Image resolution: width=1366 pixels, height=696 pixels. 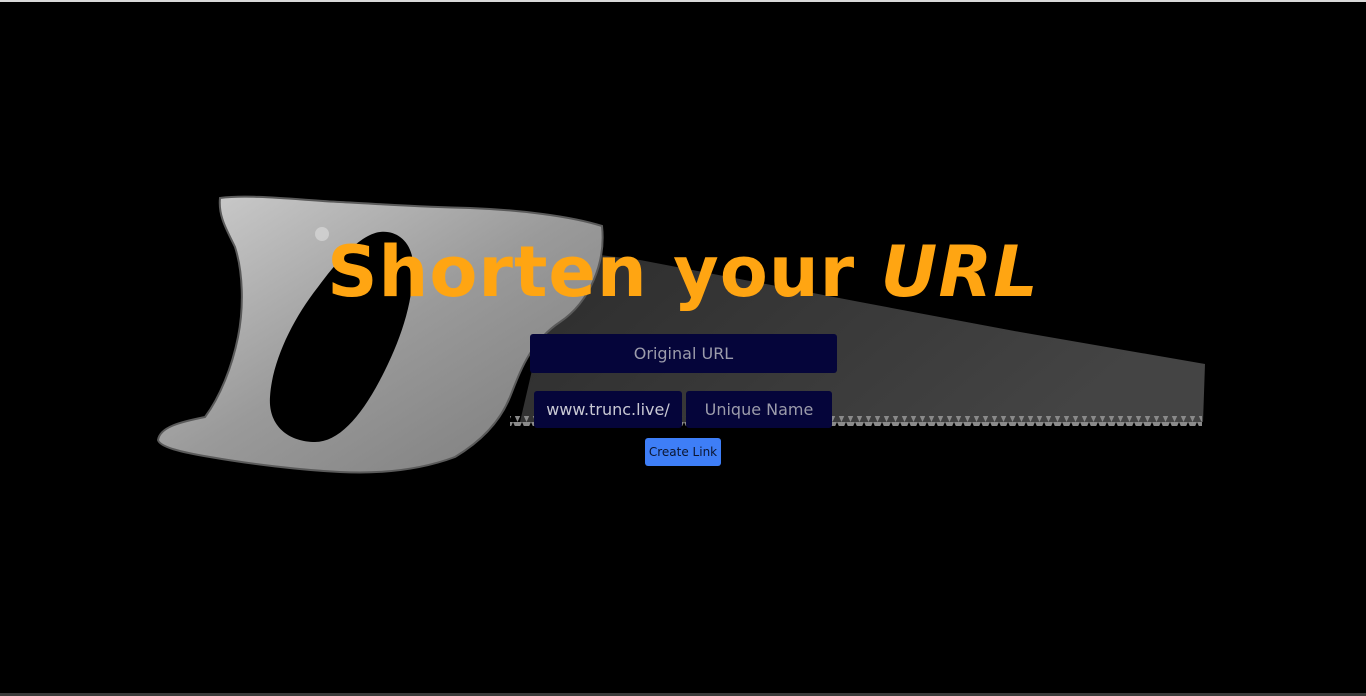 I want to click on title-main-text: Shorten your, so click(x=604, y=272).